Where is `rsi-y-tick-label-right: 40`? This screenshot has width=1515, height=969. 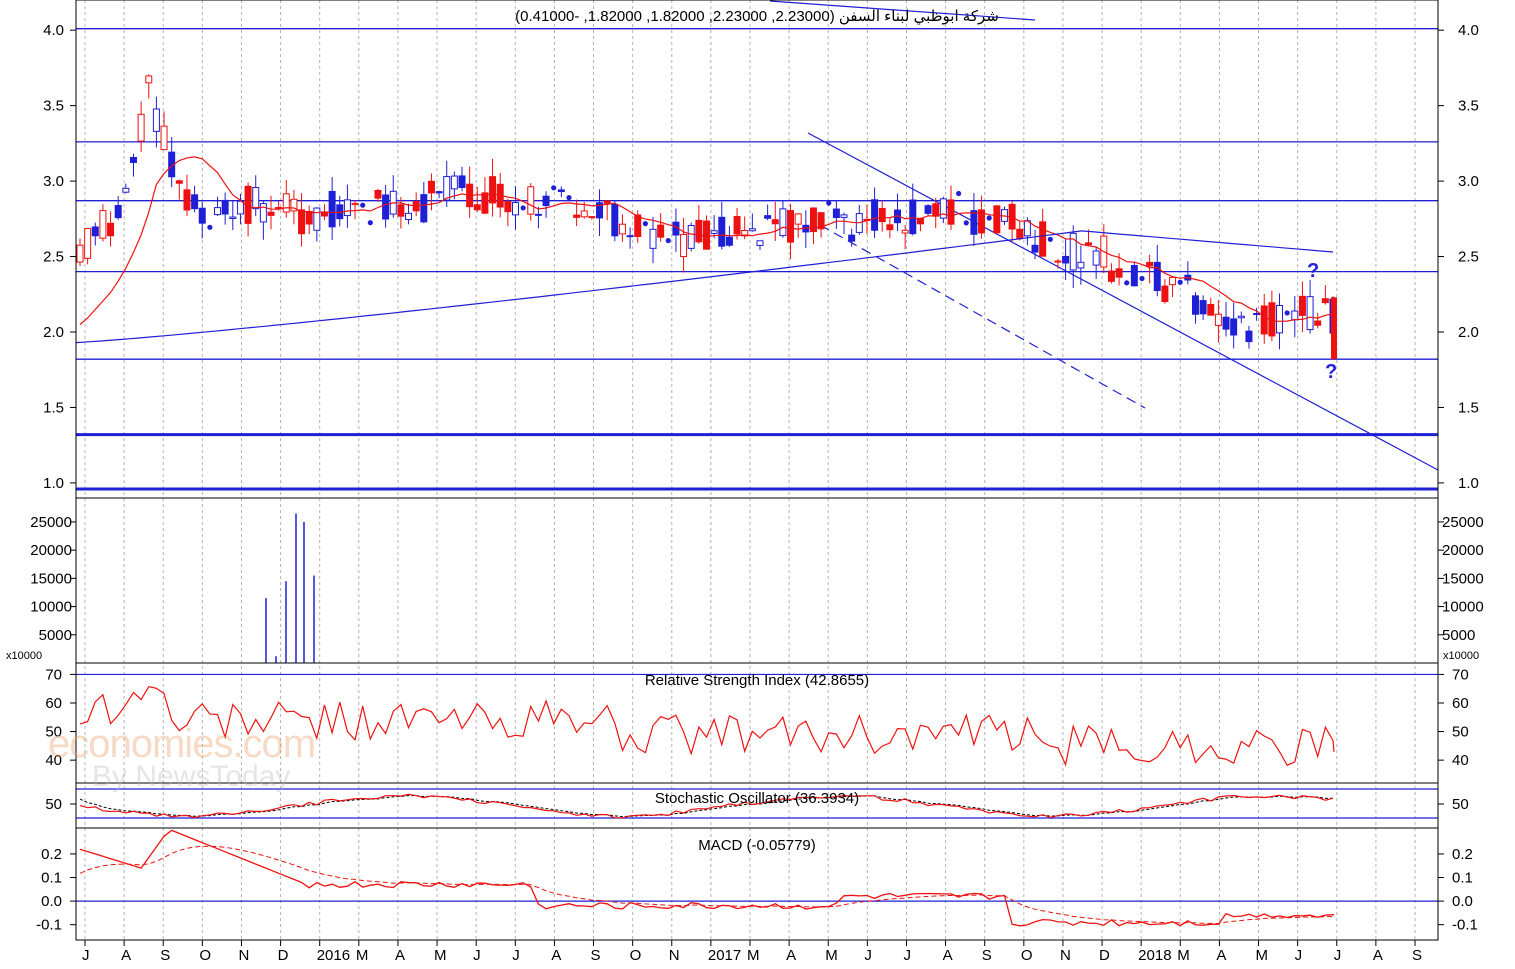 rsi-y-tick-label-right: 40 is located at coordinates (1460, 760).